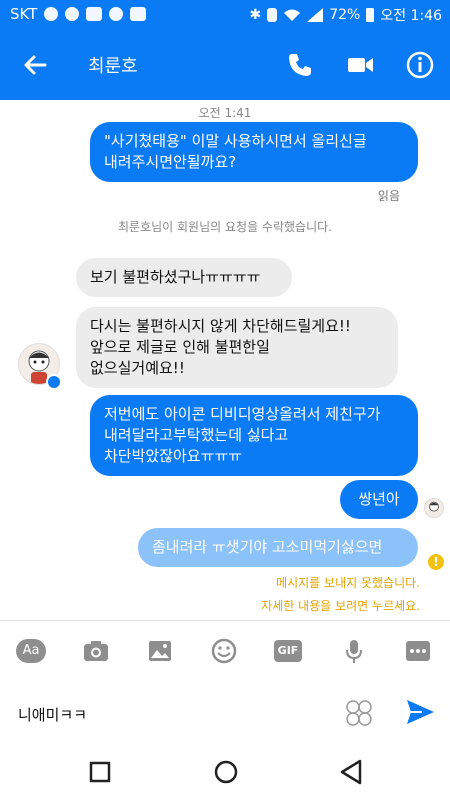 The height and width of the screenshot is (800, 450). Describe the element at coordinates (225, 113) in the screenshot. I see `message-timestamp: 오전 1:41` at that location.